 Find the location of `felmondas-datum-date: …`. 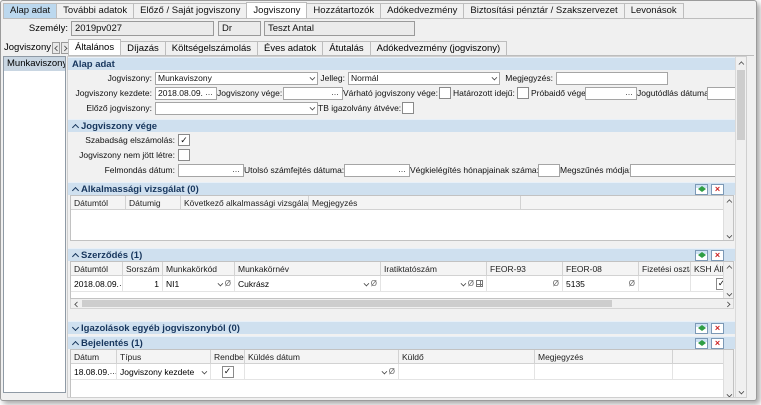

felmondas-datum-date: … is located at coordinates (211, 170).